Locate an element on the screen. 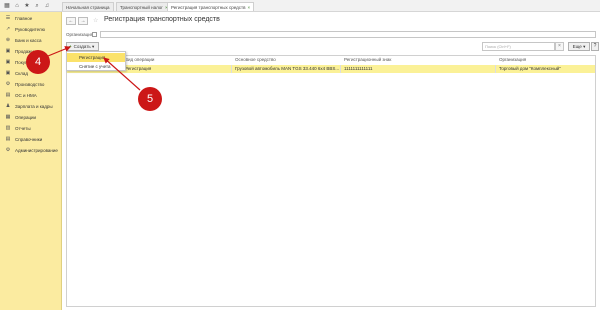 The height and width of the screenshot is (310, 600). annotation-badge-5: 5 is located at coordinates (150, 99).